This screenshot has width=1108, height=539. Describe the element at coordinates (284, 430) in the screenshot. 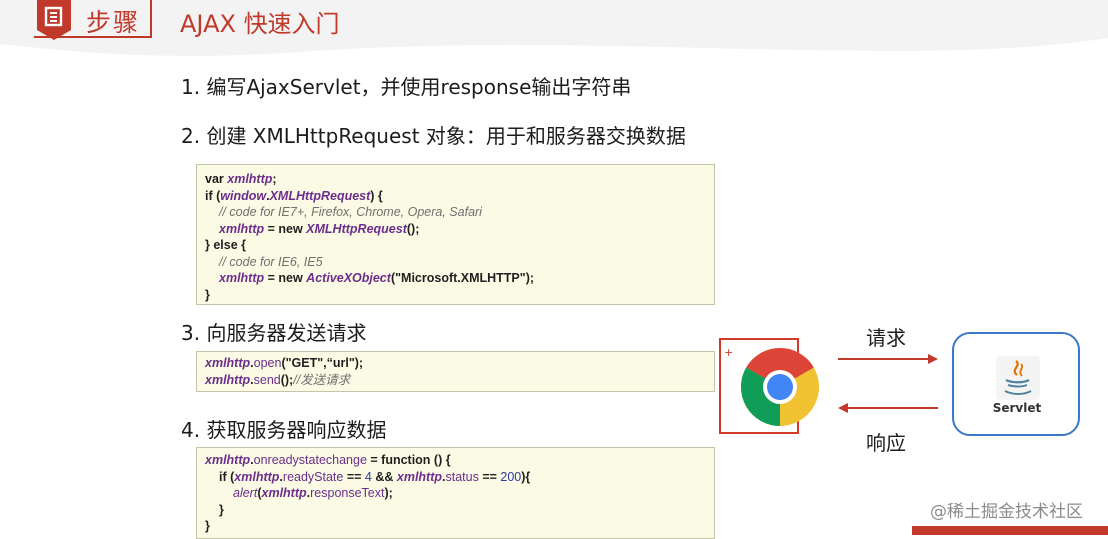

I see `step-4: 4. 获取服务器响应数据` at that location.